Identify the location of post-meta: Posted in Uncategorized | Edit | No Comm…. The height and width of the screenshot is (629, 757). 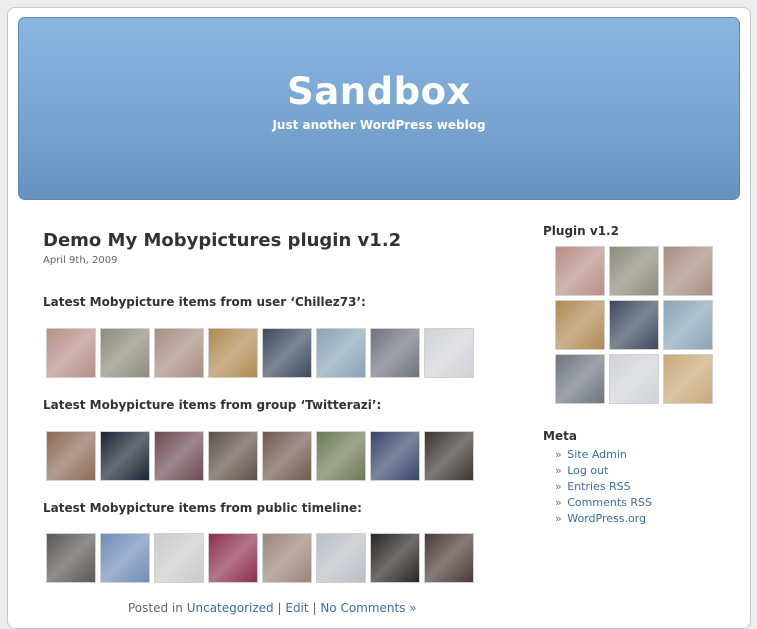
(272, 608).